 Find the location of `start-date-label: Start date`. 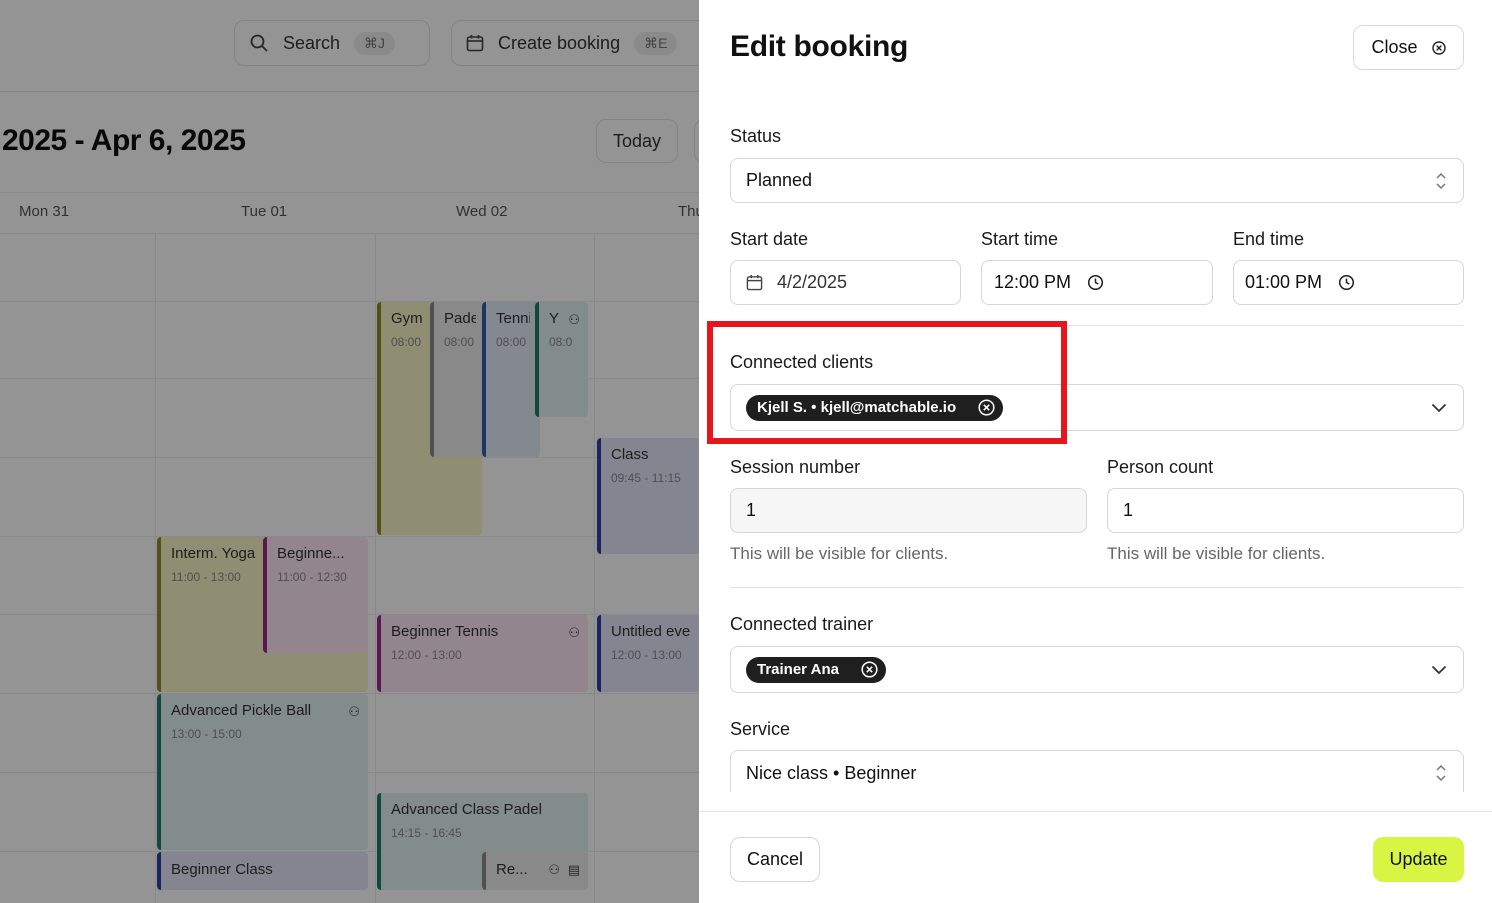

start-date-label: Start date is located at coordinates (769, 239).